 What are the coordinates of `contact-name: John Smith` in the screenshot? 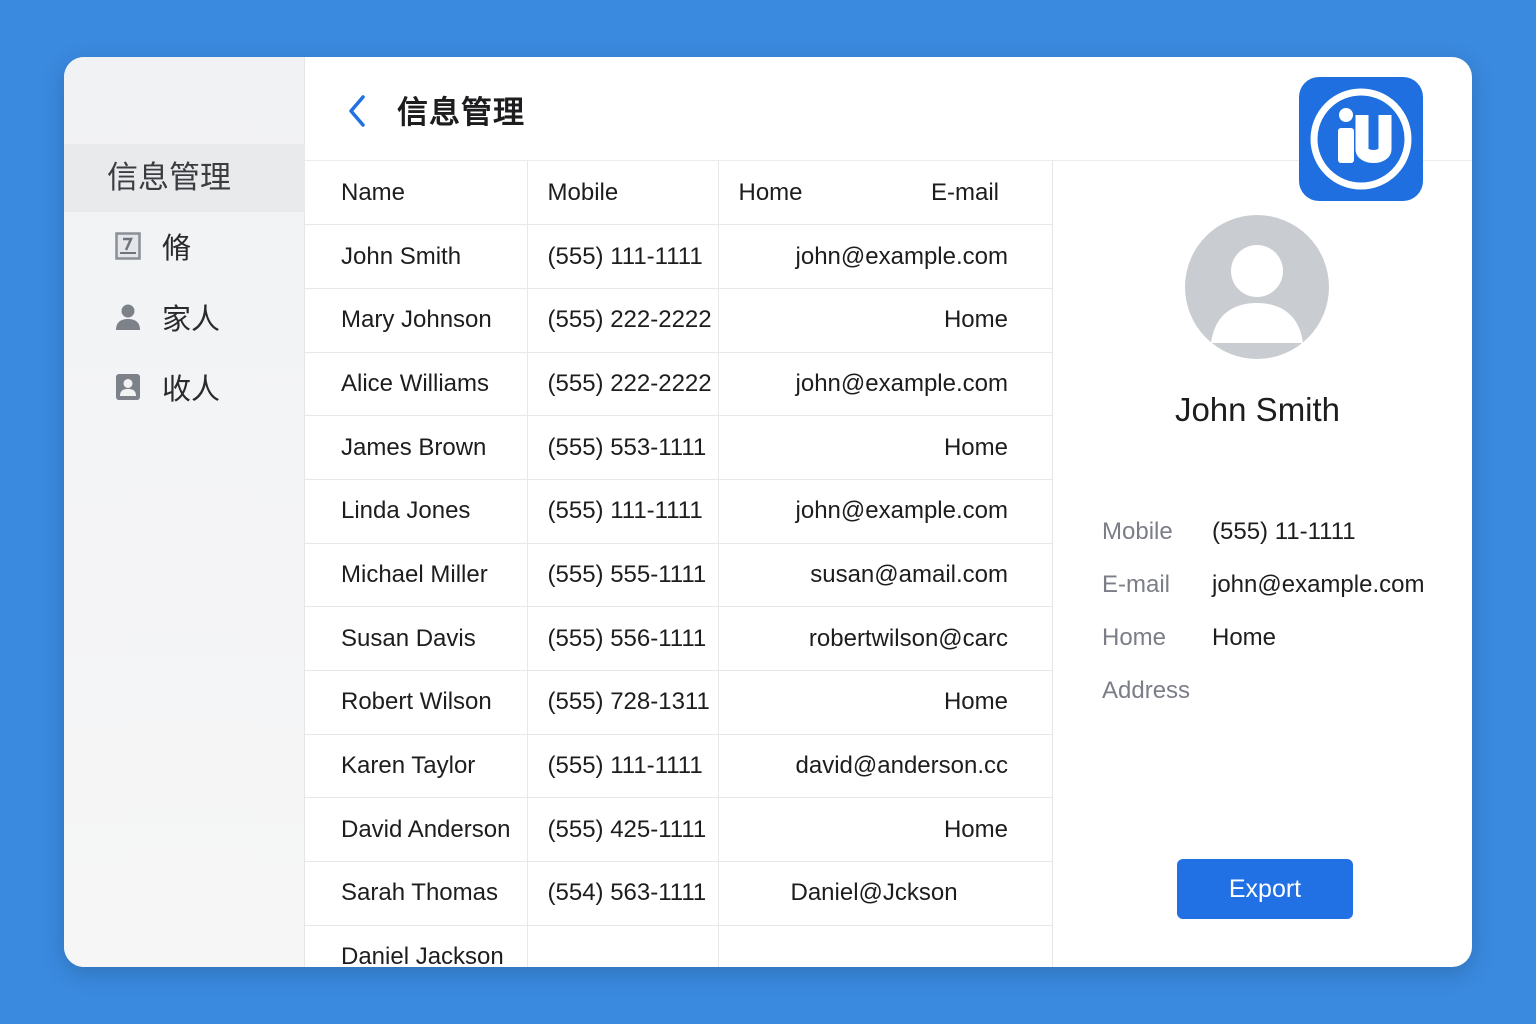 It's located at (1257, 409).